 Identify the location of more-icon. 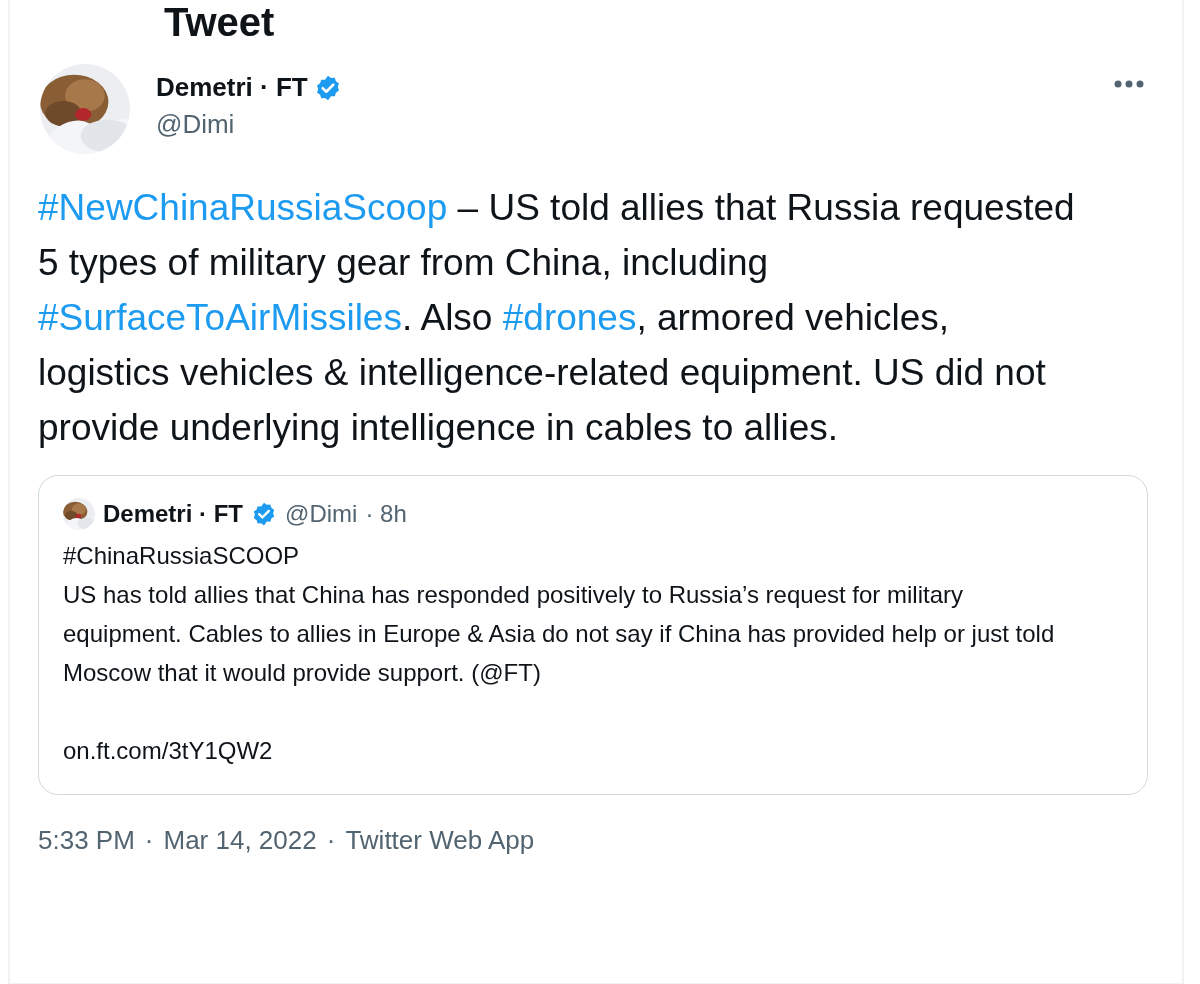
(1129, 84).